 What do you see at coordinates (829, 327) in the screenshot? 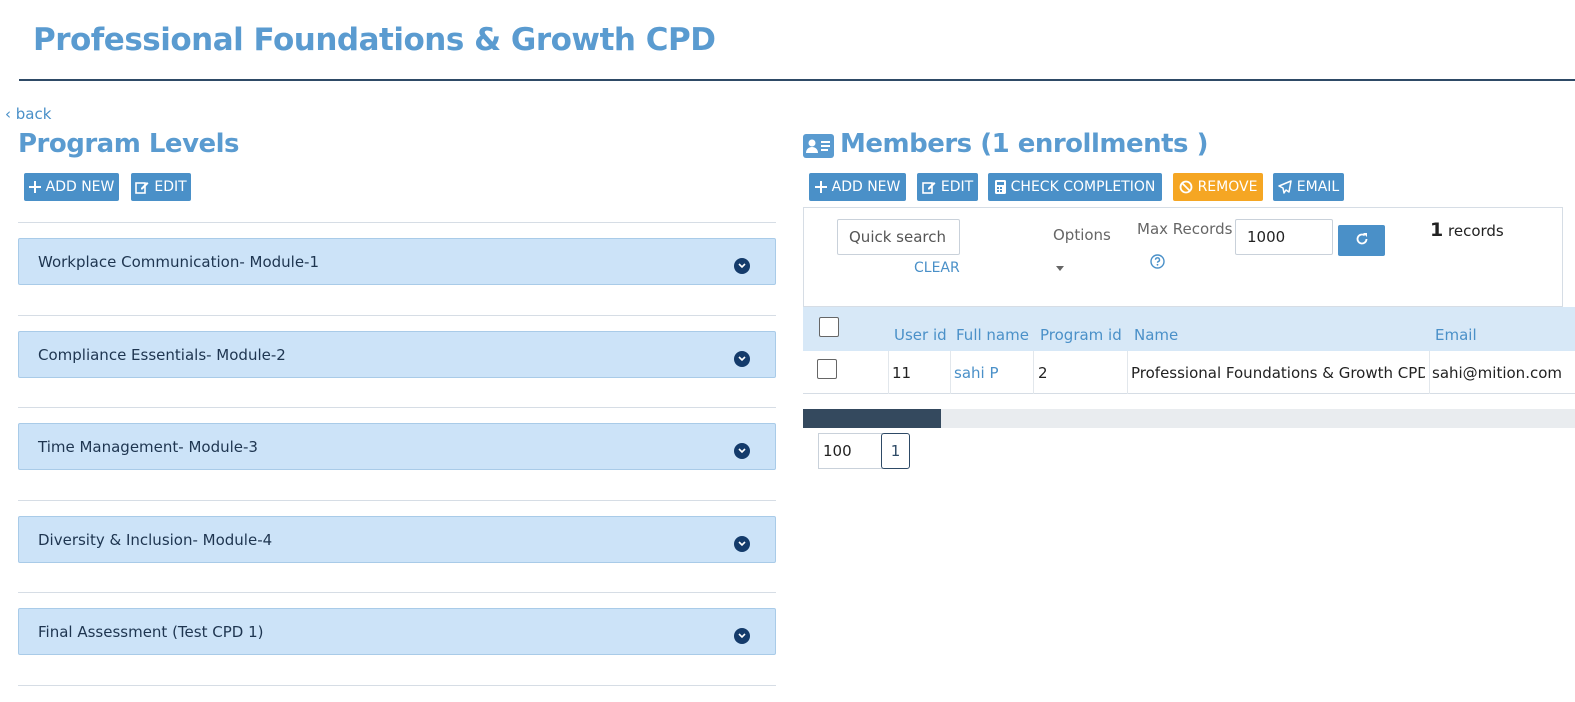
I see `select-all-checkbox` at bounding box center [829, 327].